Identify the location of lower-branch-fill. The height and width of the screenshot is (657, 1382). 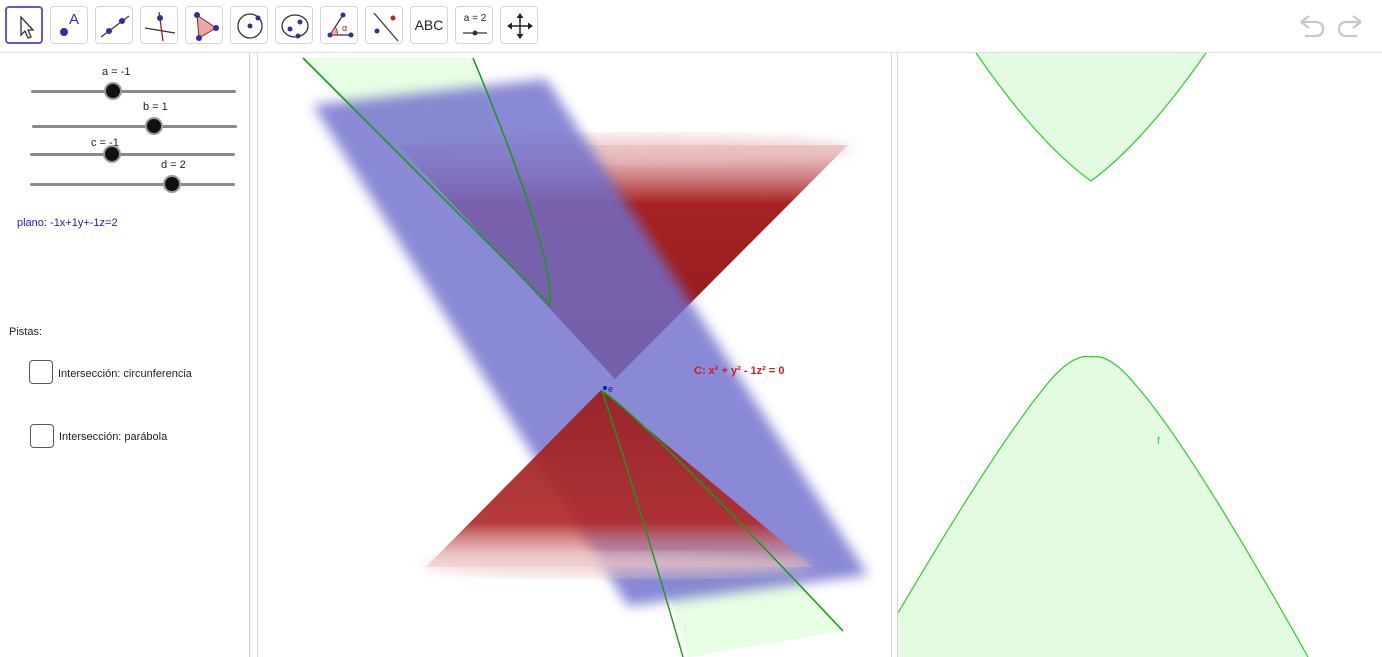
(1103, 506).